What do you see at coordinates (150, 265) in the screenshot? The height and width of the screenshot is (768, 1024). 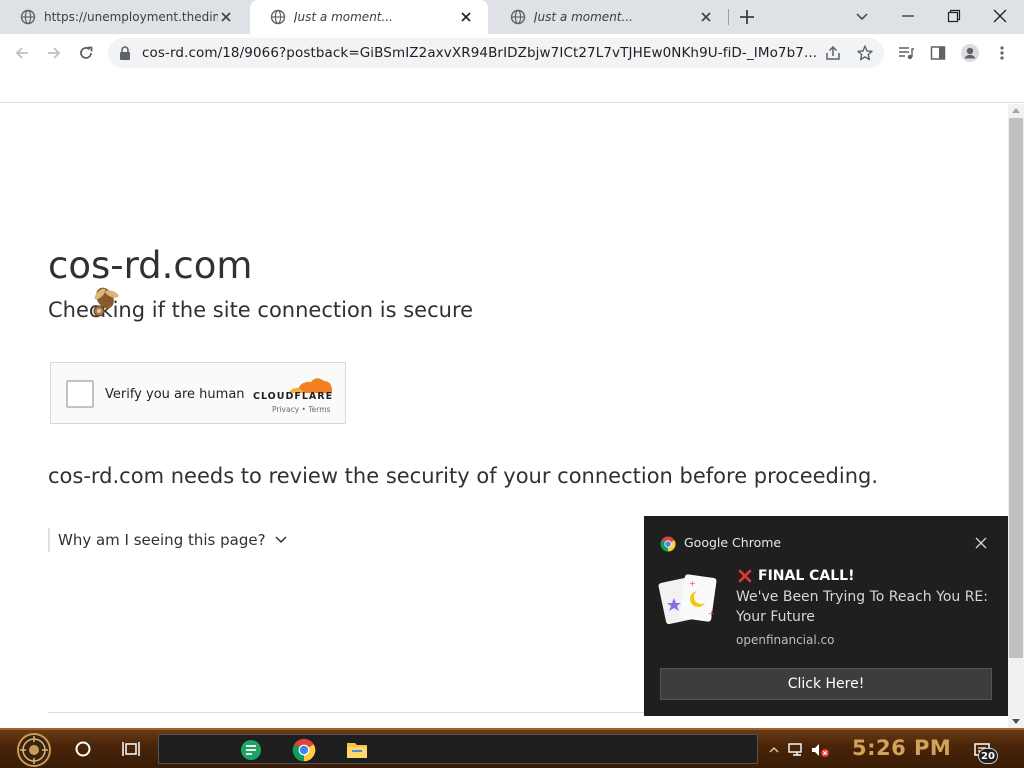 I see `page-title: cos-rd.com` at bounding box center [150, 265].